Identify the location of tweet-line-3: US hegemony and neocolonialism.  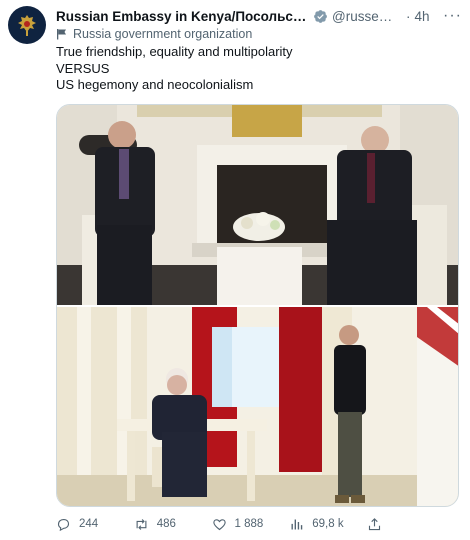
(155, 84).